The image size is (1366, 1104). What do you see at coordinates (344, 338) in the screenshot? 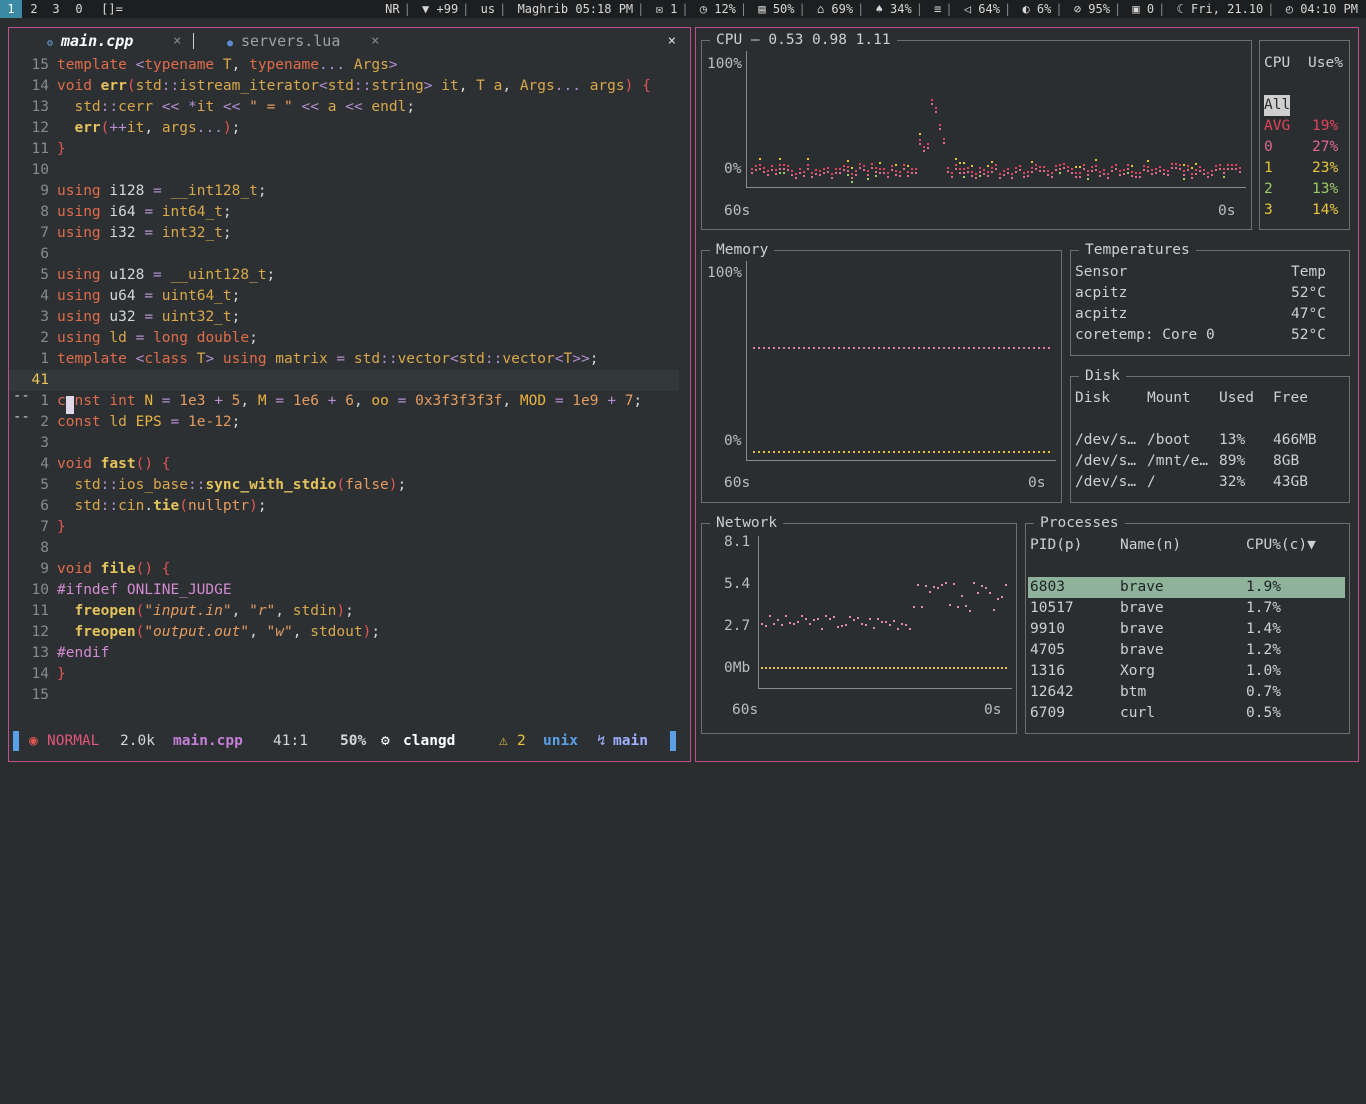
I see `code-line: 2 using ld = long double;` at bounding box center [344, 338].